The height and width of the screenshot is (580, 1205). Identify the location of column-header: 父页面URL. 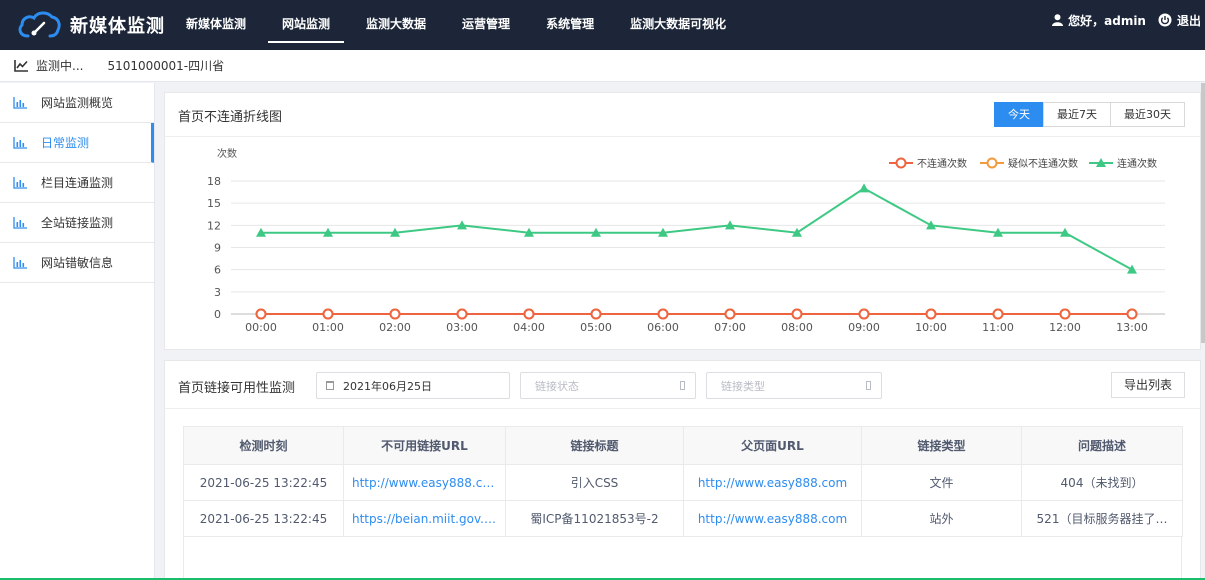
(772, 445).